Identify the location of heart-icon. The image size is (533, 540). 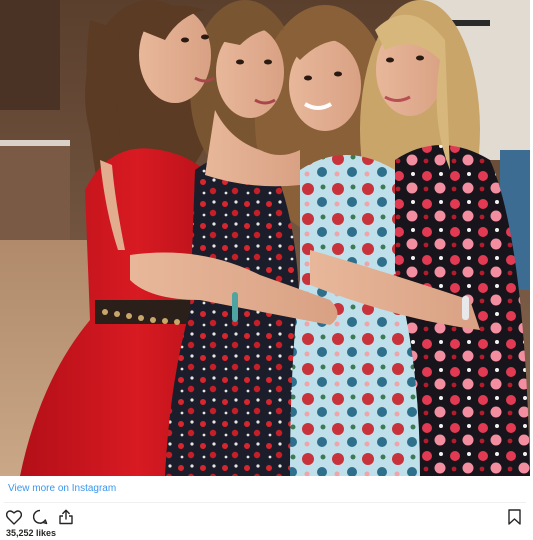
(14, 517).